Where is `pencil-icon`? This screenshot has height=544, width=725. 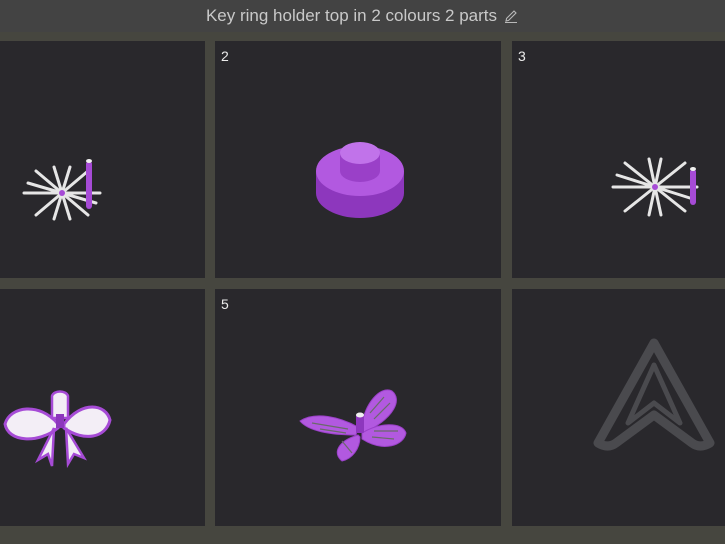
pencil-icon is located at coordinates (511, 16).